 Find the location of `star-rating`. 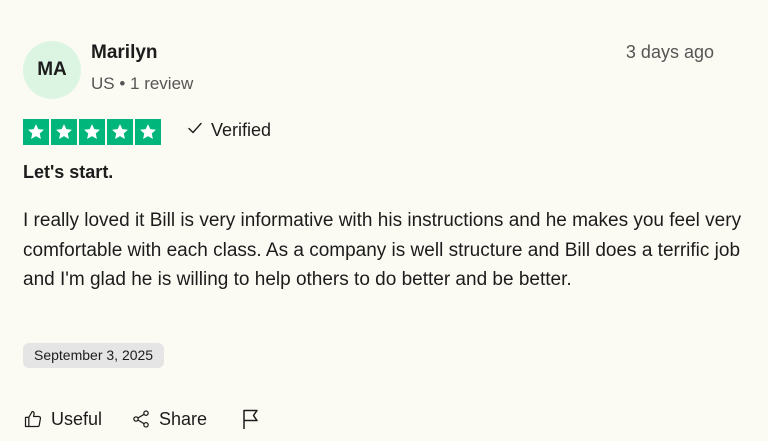

star-rating is located at coordinates (92, 132).